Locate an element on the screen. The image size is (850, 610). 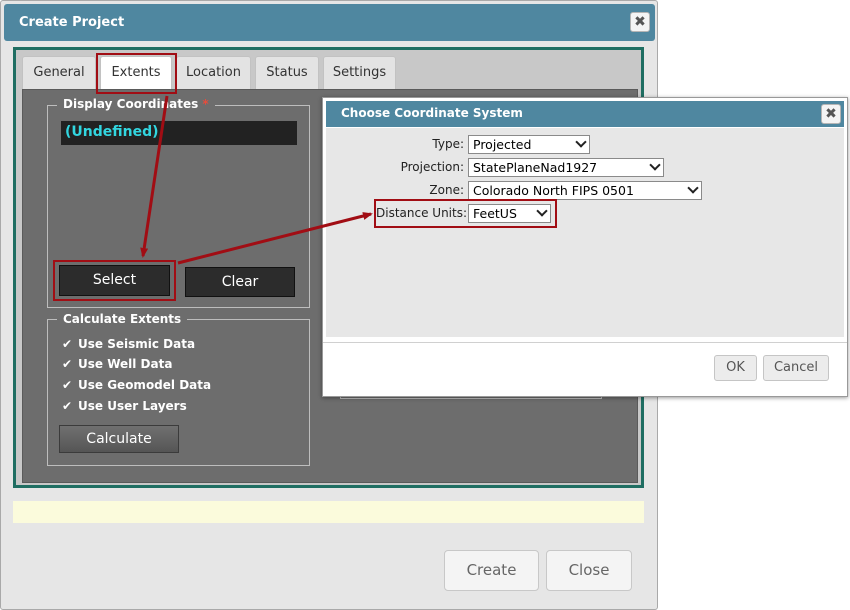
arrow-tab-to-select is located at coordinates (154, 176).